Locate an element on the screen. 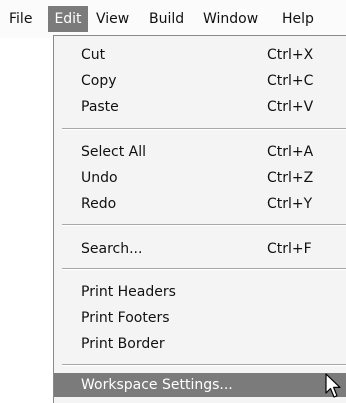  menu-view: View is located at coordinates (112, 19).